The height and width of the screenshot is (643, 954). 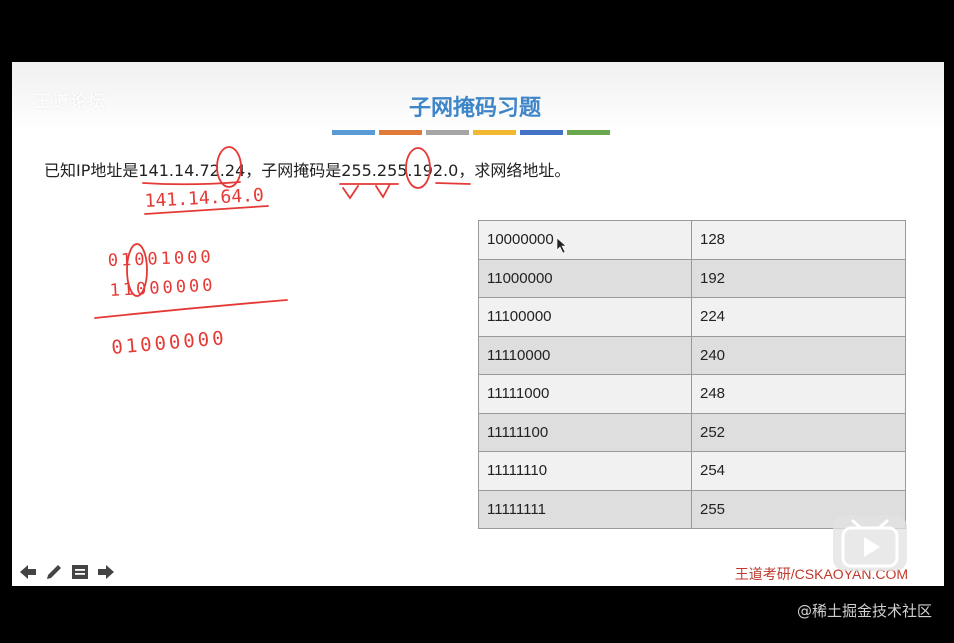 I want to click on binary-cell: 11100000, so click(x=585, y=317).